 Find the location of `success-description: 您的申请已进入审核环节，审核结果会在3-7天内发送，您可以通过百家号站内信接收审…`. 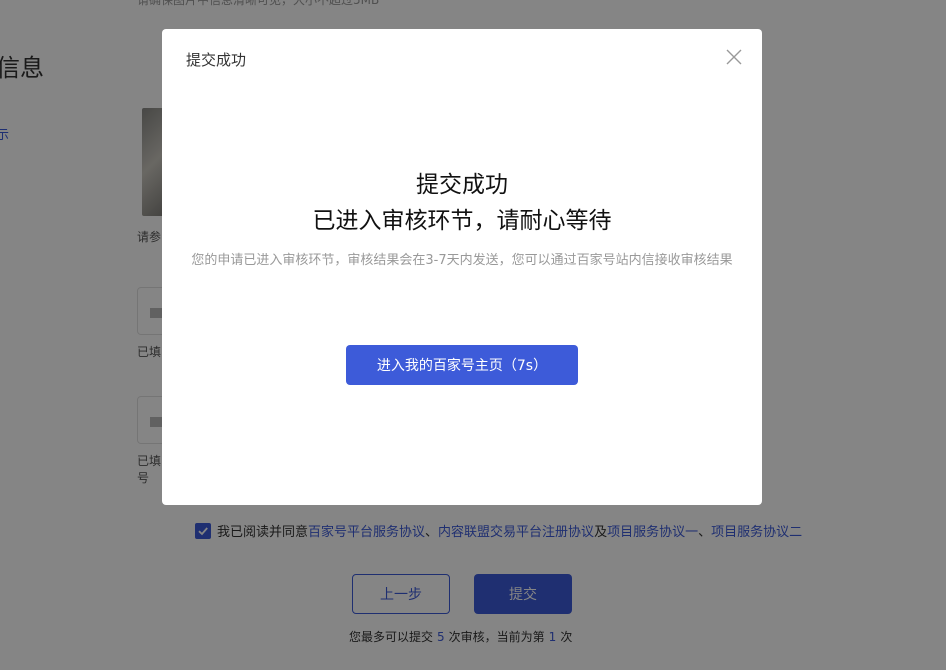

success-description: 您的申请已进入审核环节，审核结果会在3-7天内发送，您可以通过百家号站内信接收审… is located at coordinates (462, 260).